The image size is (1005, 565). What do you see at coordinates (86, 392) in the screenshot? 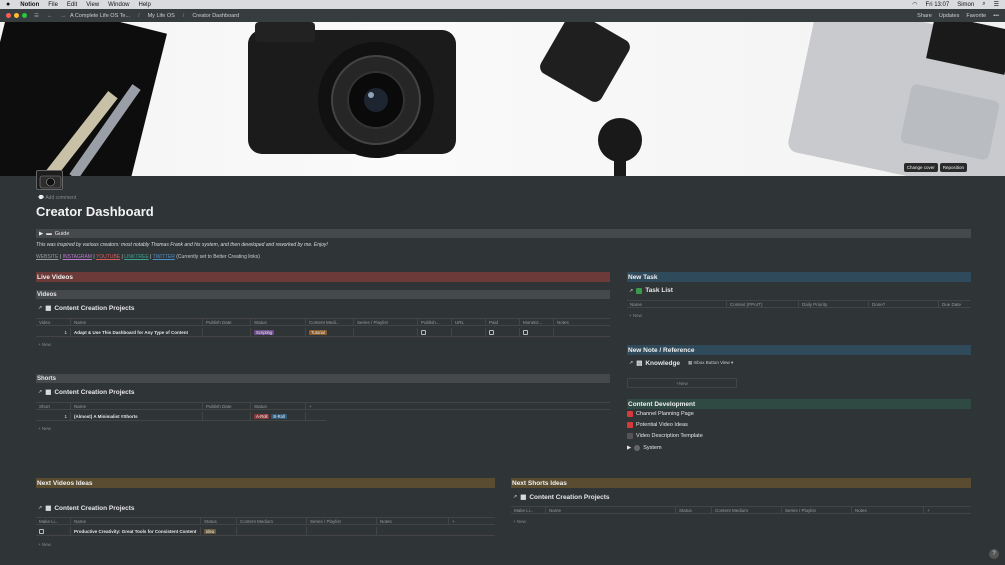
I see `shorts-db-title: ↗ ▦ Content Creation Projects` at bounding box center [86, 392].